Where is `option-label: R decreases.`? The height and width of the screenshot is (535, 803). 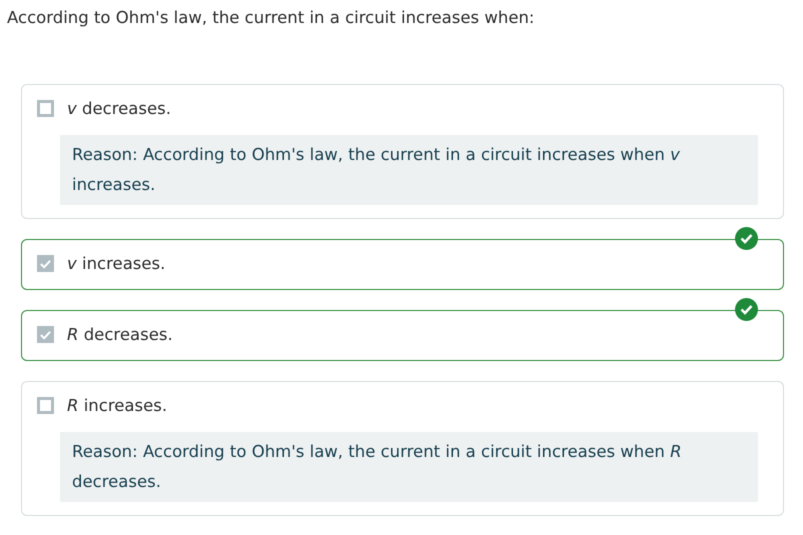
option-label: R decreases. is located at coordinates (120, 335).